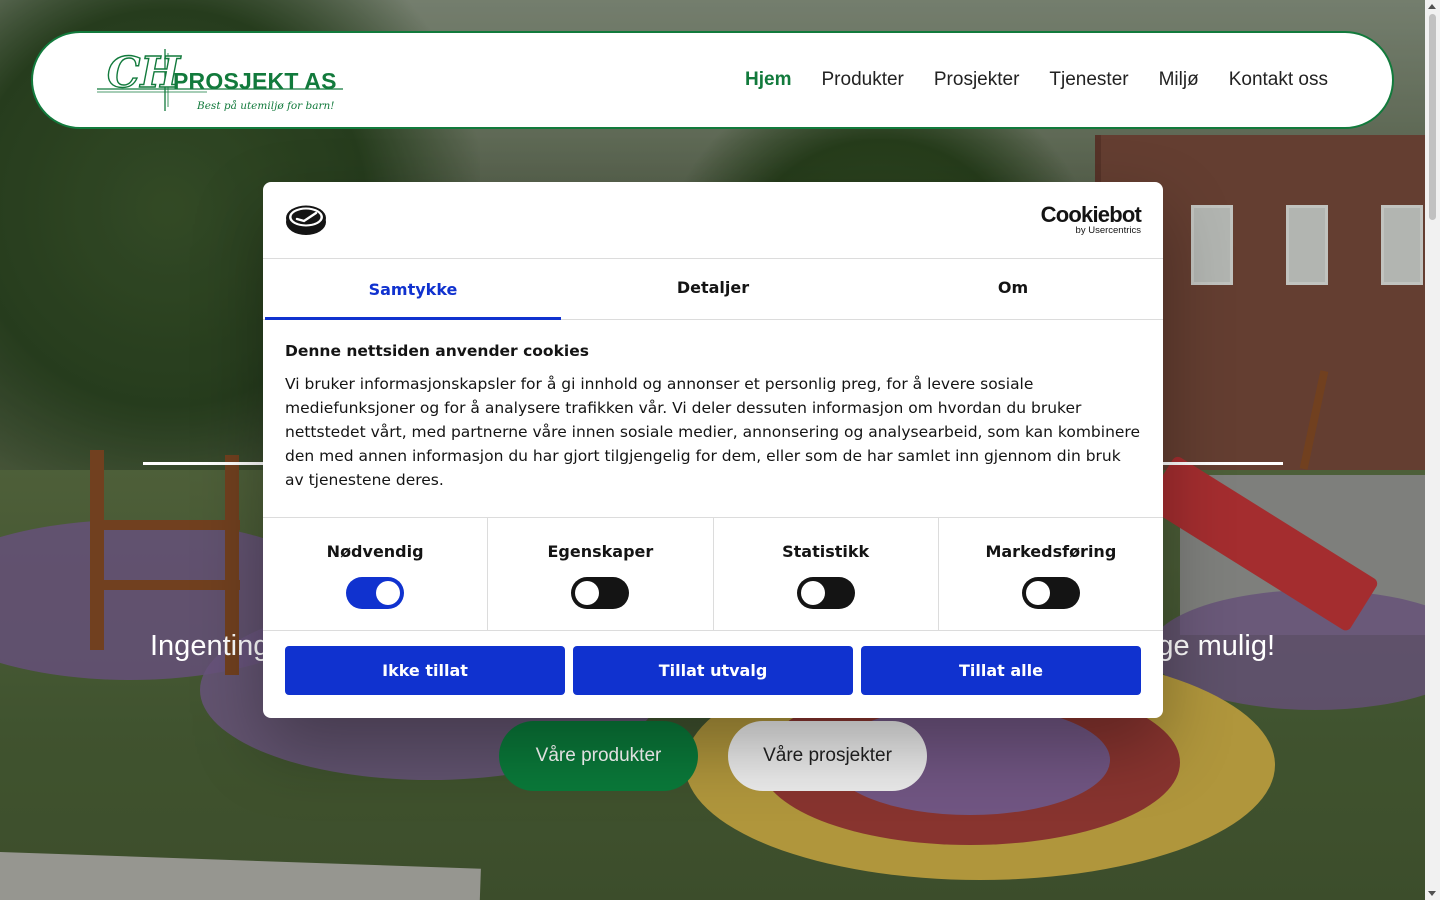 Image resolution: width=1440 pixels, height=900 pixels. I want to click on nav-link-environment: Miljø, so click(1179, 80).